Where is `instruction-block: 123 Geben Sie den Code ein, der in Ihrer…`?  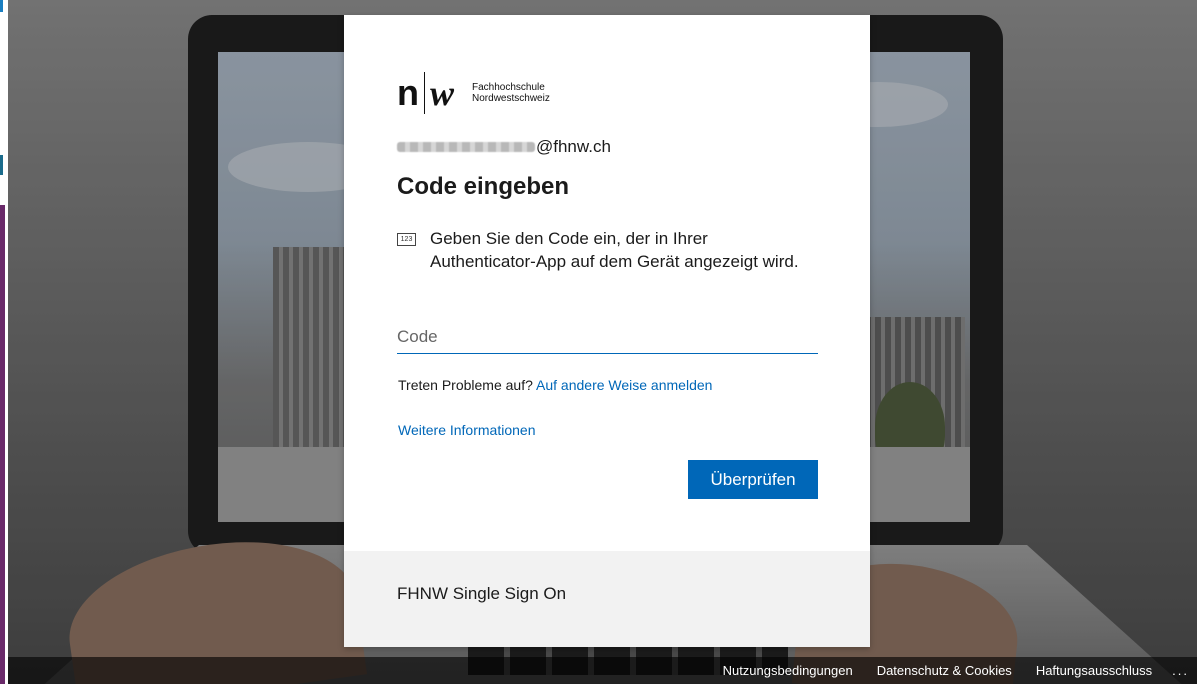
instruction-block: 123 Geben Sie den Code ein, der in Ihrer… is located at coordinates (607, 250).